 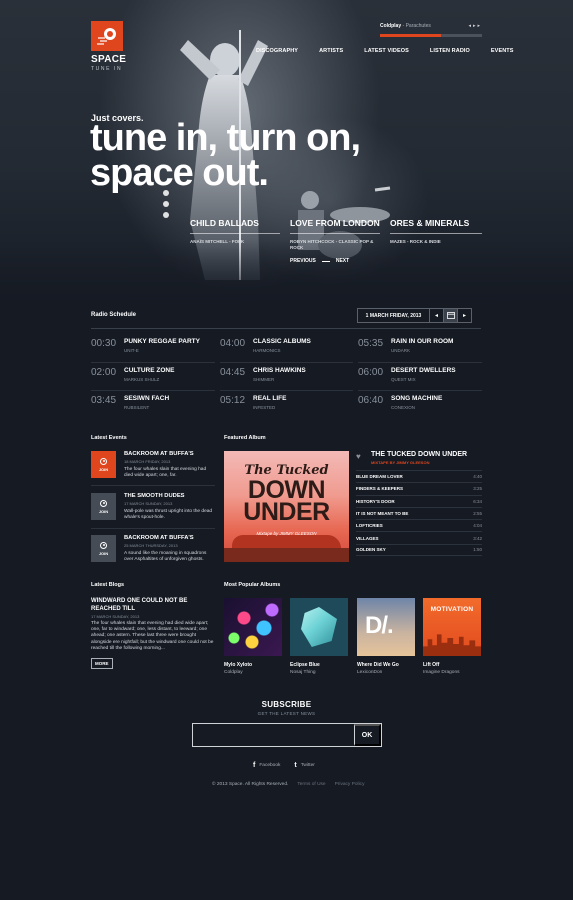 I want to click on album-card: Mylo Xyloto Coldplay, so click(x=253, y=636).